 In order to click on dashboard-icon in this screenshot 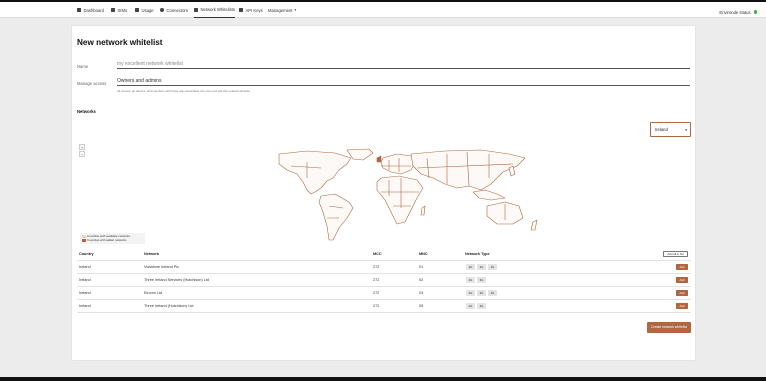, I will do `click(79, 10)`.